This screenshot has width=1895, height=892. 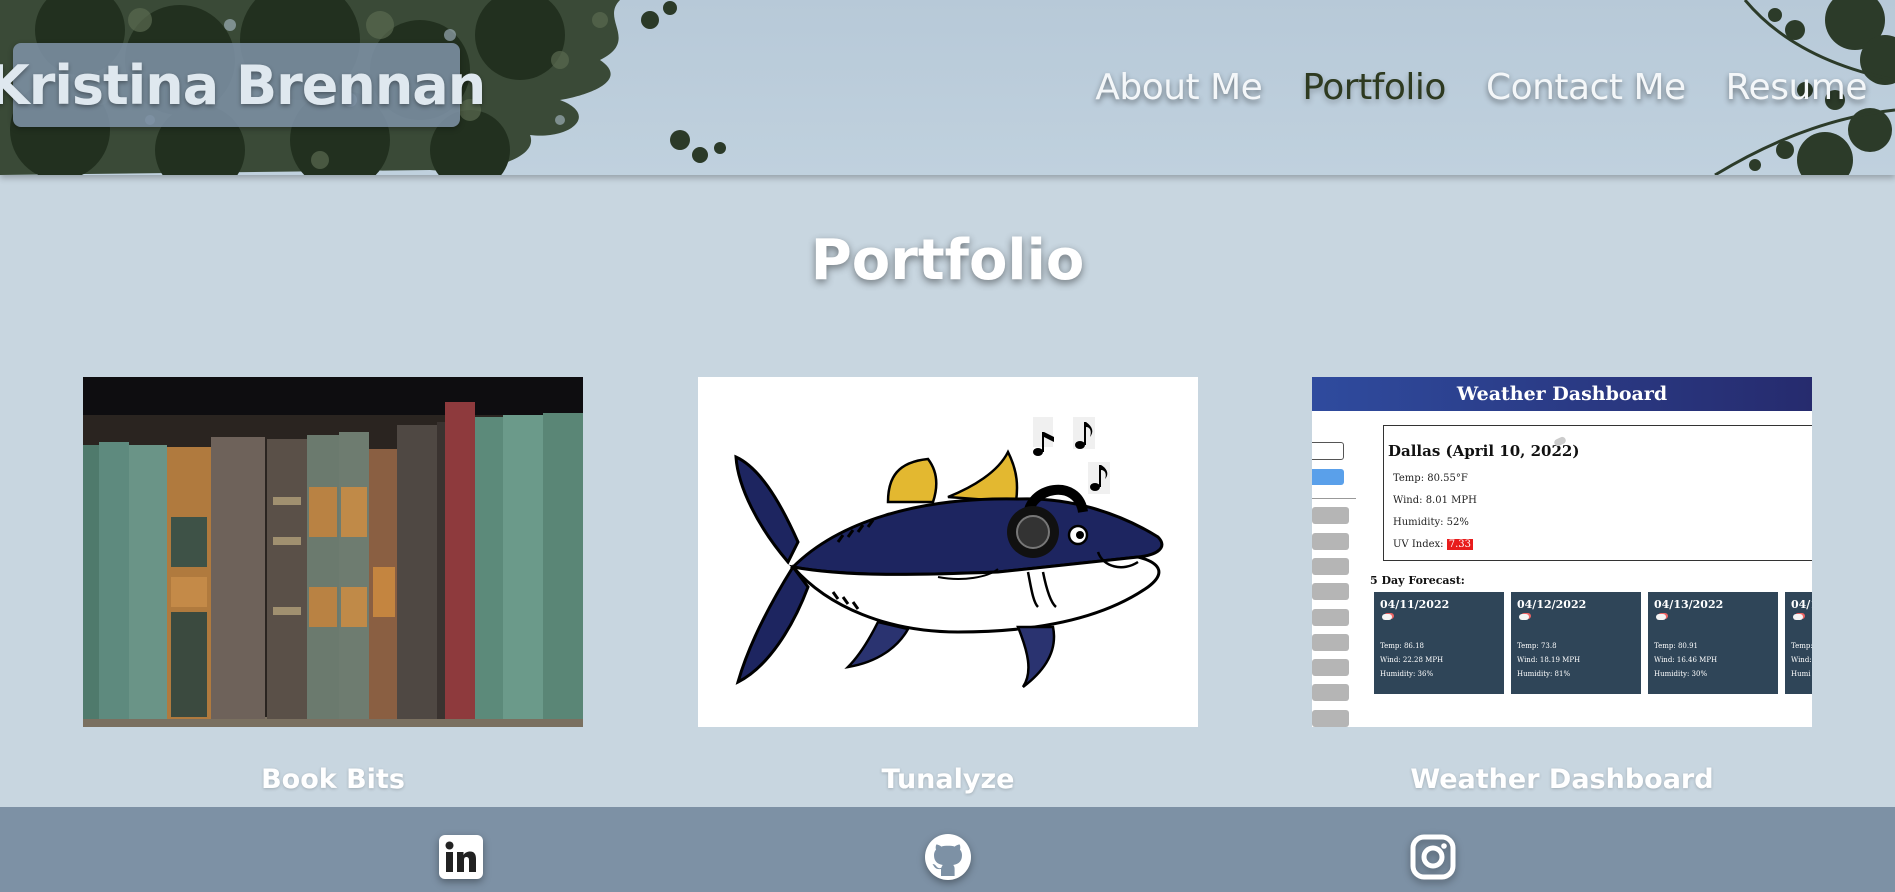 I want to click on forecast-date: 04/1, so click(x=1801, y=604).